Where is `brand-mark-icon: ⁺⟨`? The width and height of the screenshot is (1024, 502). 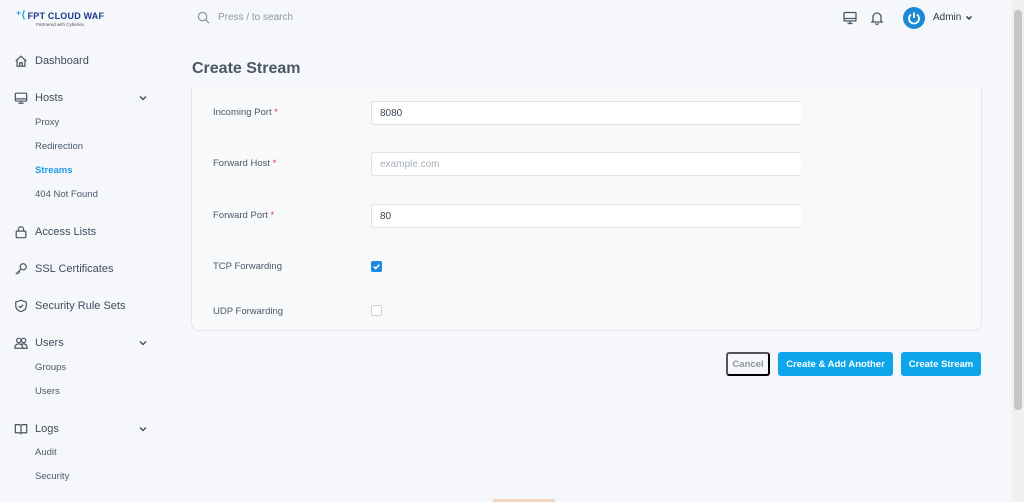 brand-mark-icon: ⁺⟨ is located at coordinates (21, 15).